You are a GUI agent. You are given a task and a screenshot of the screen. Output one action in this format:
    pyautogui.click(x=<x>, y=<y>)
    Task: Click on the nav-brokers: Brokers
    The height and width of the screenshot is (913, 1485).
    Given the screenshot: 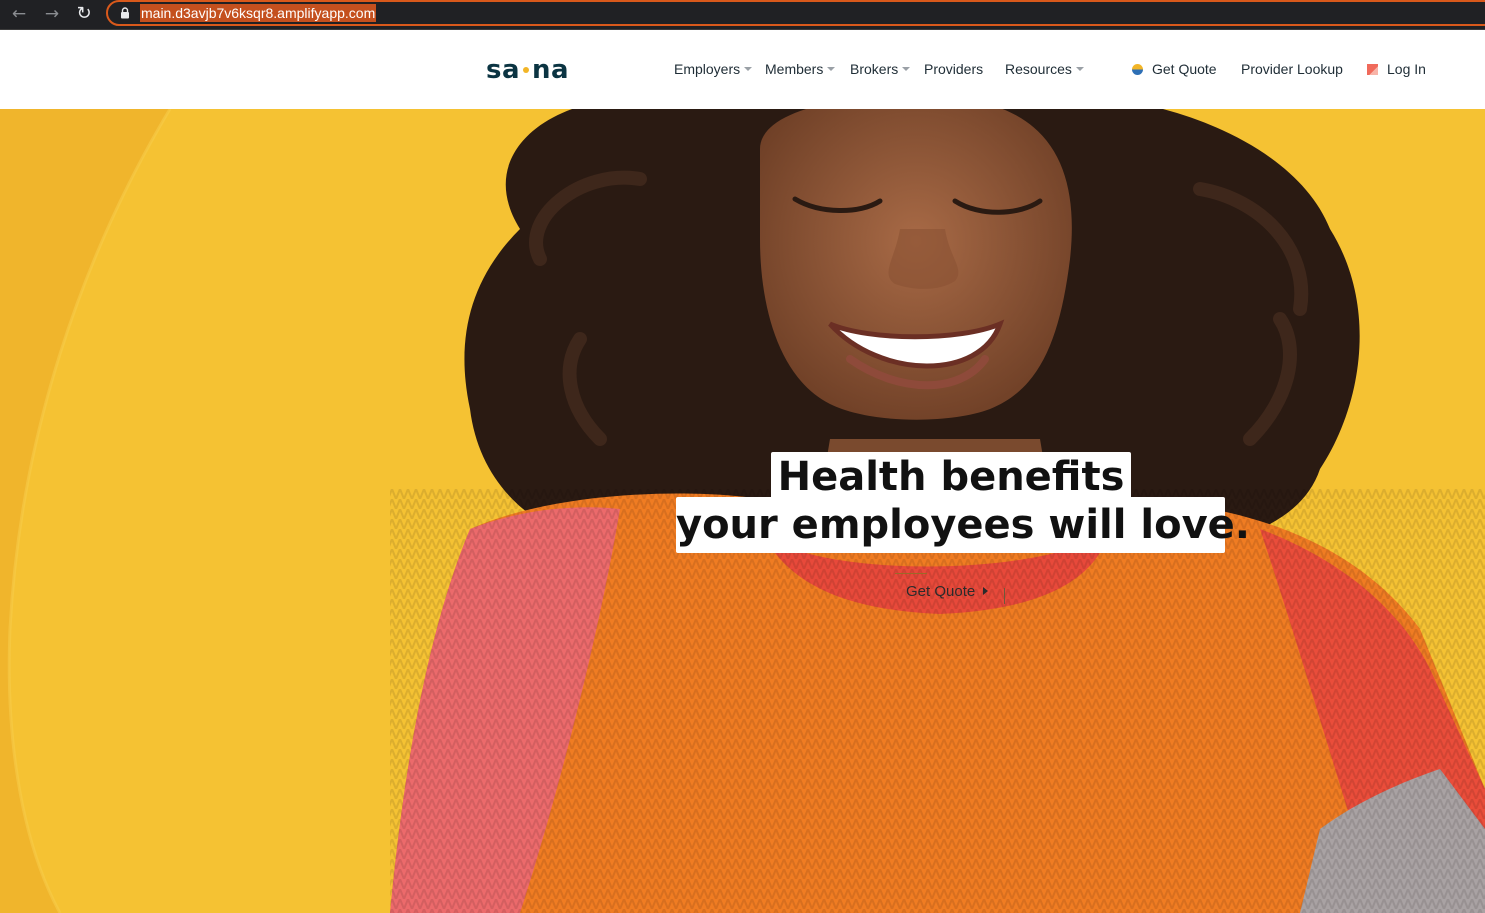 What is the action you would take?
    pyautogui.click(x=880, y=69)
    